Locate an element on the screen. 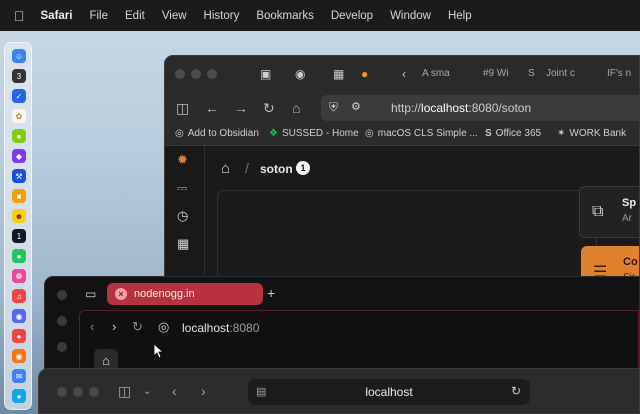 The width and height of the screenshot is (640, 414). export-icon: ⎓ is located at coordinates (182, 188).